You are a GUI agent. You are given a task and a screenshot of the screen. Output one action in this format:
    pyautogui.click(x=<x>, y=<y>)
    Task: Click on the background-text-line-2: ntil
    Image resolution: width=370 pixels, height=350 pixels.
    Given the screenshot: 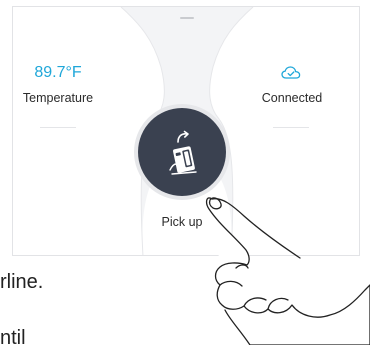 What is the action you would take?
    pyautogui.click(x=13, y=338)
    